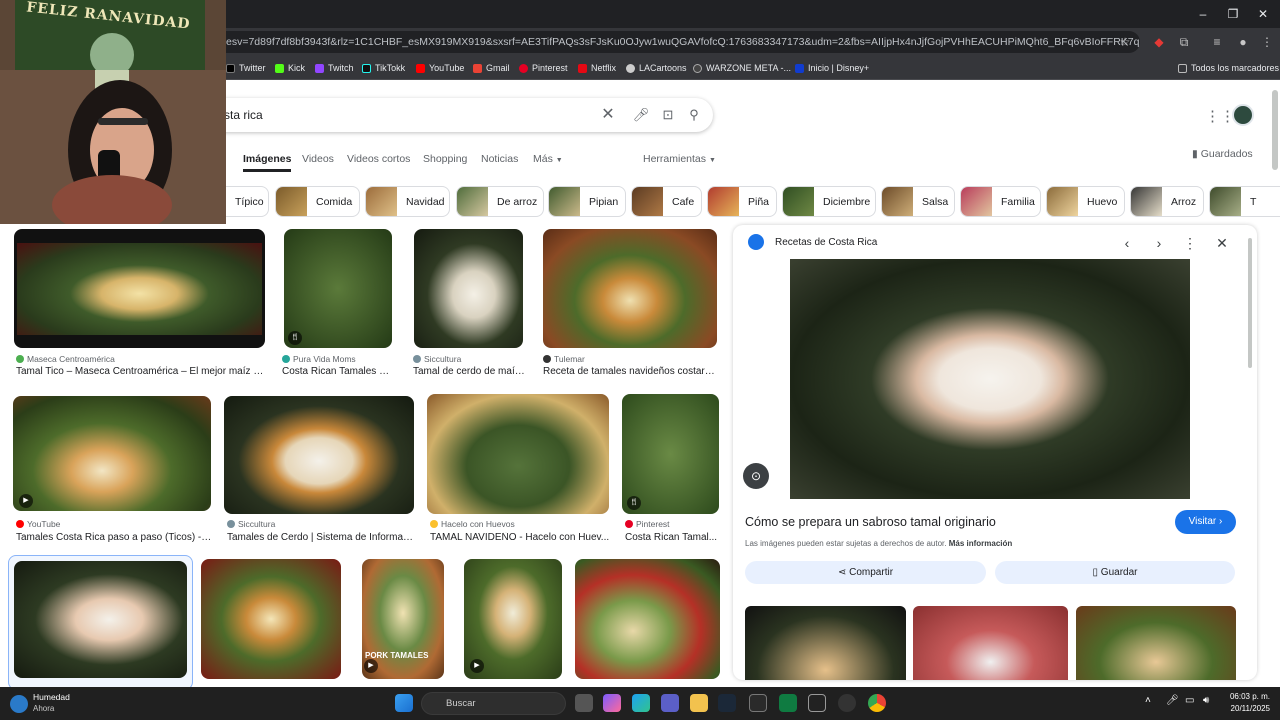  Describe the element at coordinates (1243, 42) in the screenshot. I see `profile-icon: ●` at that location.